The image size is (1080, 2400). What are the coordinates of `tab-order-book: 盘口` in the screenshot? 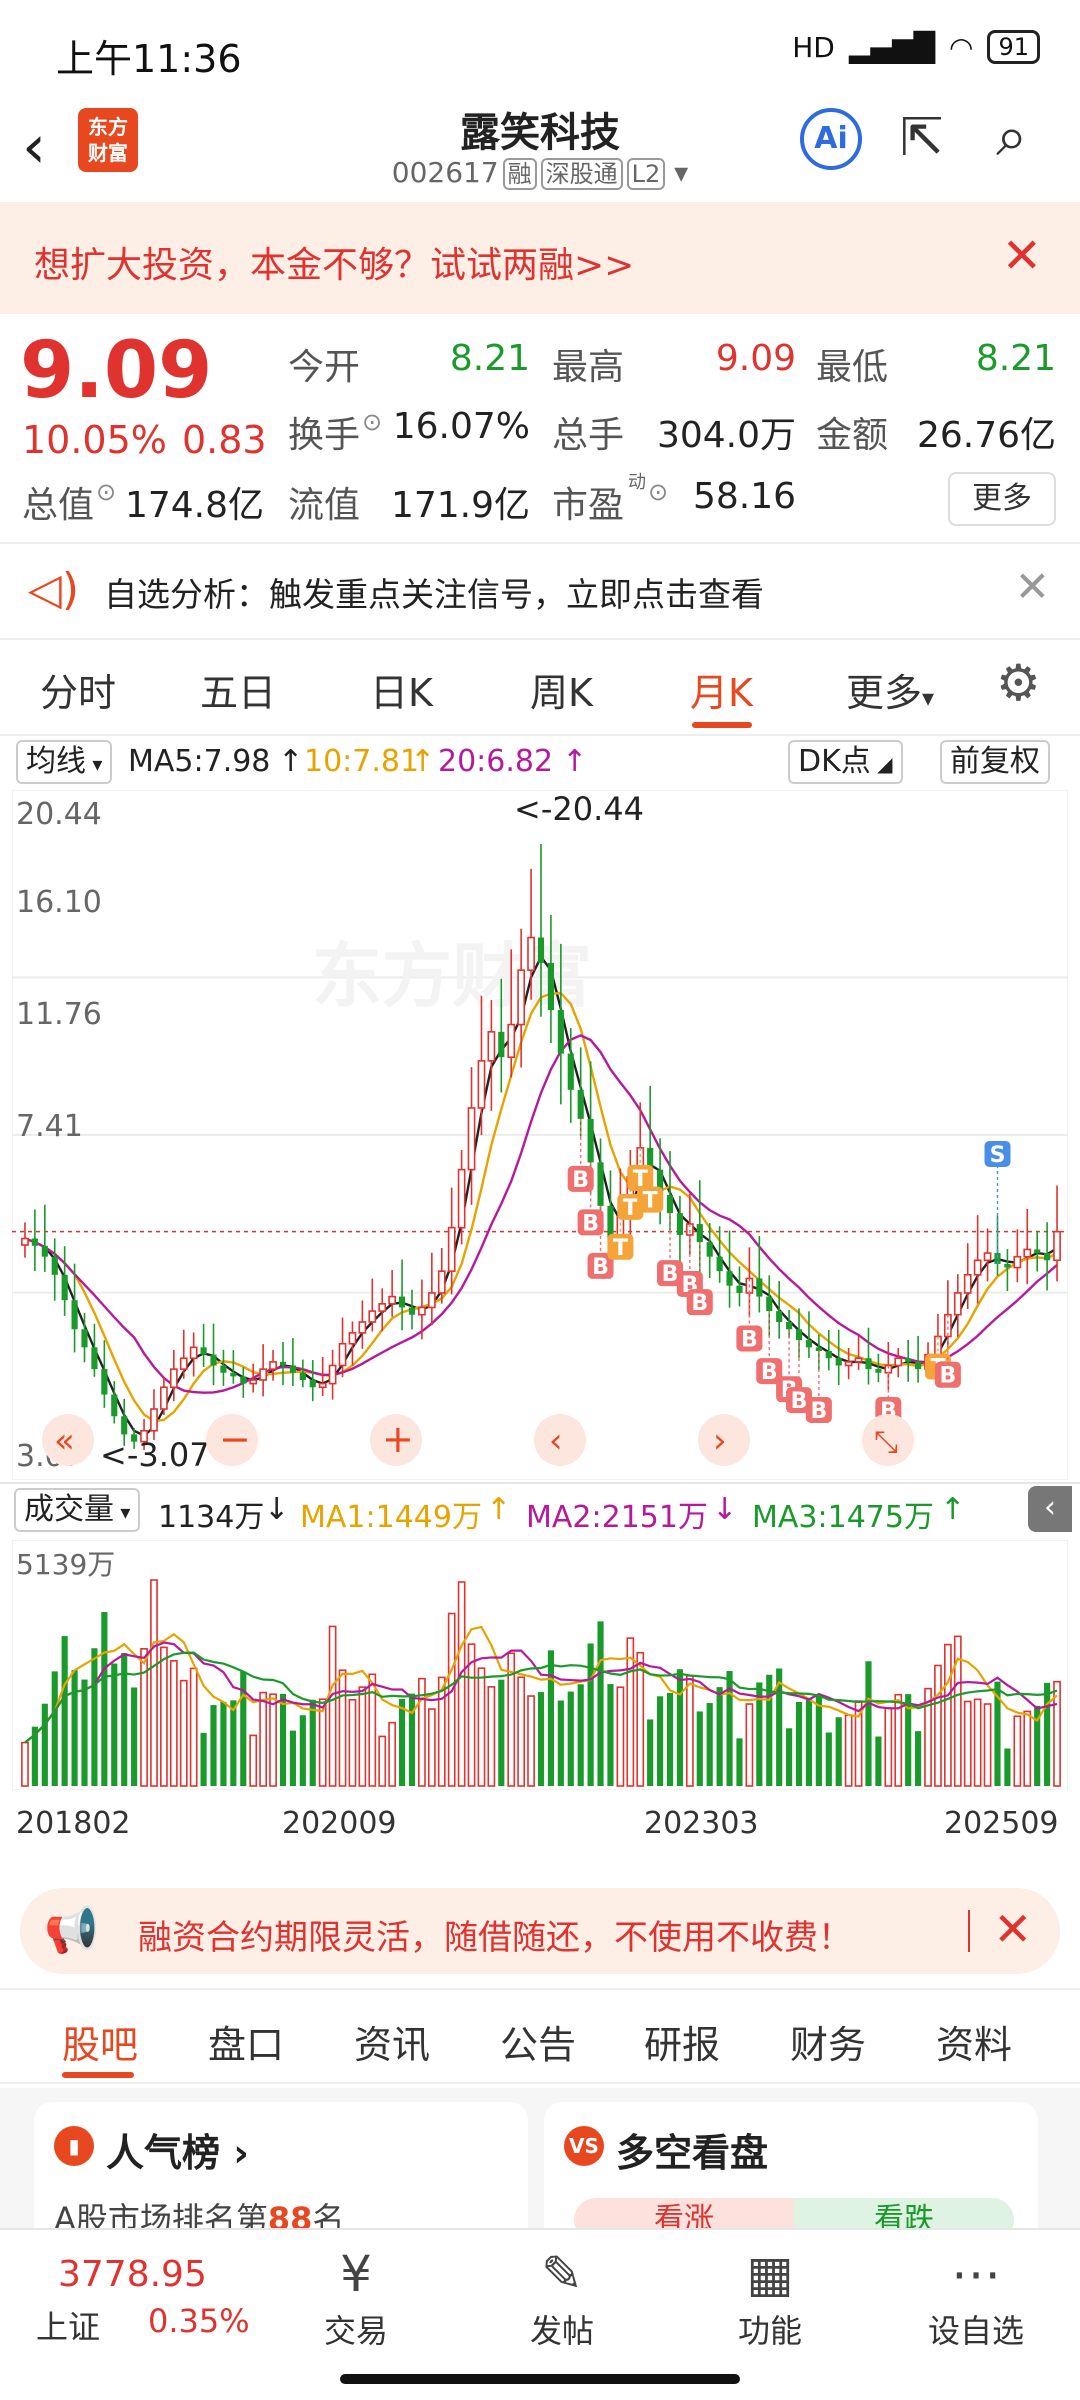 It's located at (246, 2041).